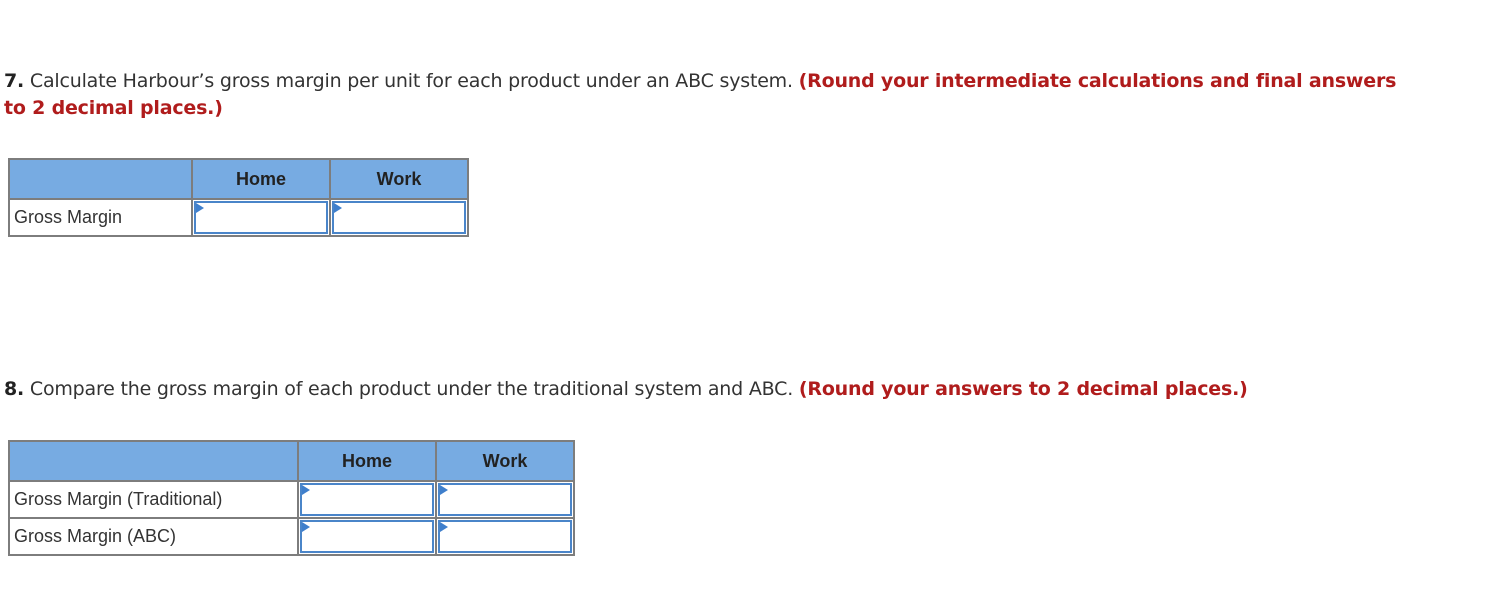 The image size is (1487, 611). I want to click on gross-margin-abc-work-input, so click(505, 536).